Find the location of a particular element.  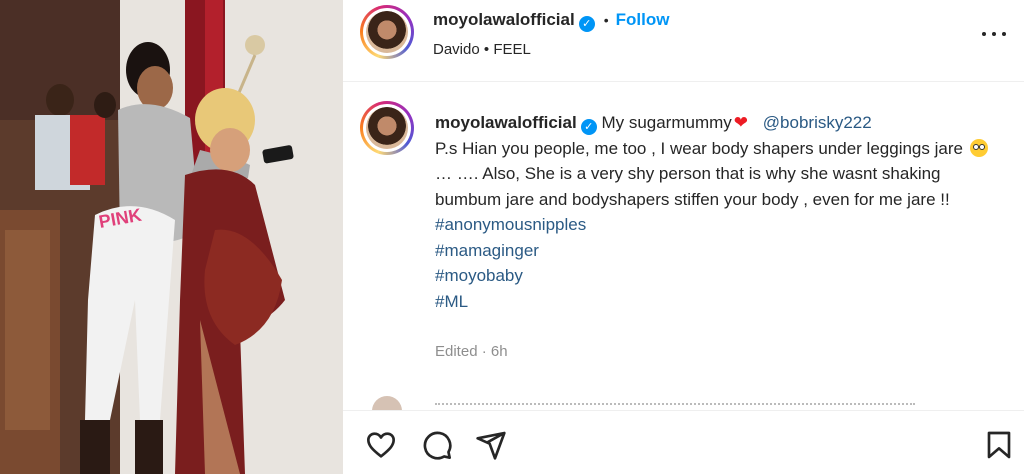

red-heart-emoji: ❤ is located at coordinates (741, 122).